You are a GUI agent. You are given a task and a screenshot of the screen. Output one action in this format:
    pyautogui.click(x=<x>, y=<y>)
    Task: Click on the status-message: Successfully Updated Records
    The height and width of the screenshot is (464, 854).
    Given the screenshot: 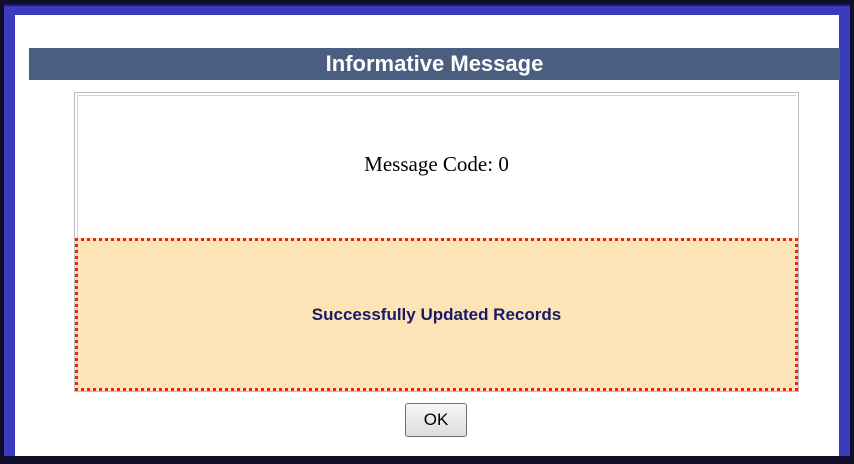 What is the action you would take?
    pyautogui.click(x=436, y=314)
    